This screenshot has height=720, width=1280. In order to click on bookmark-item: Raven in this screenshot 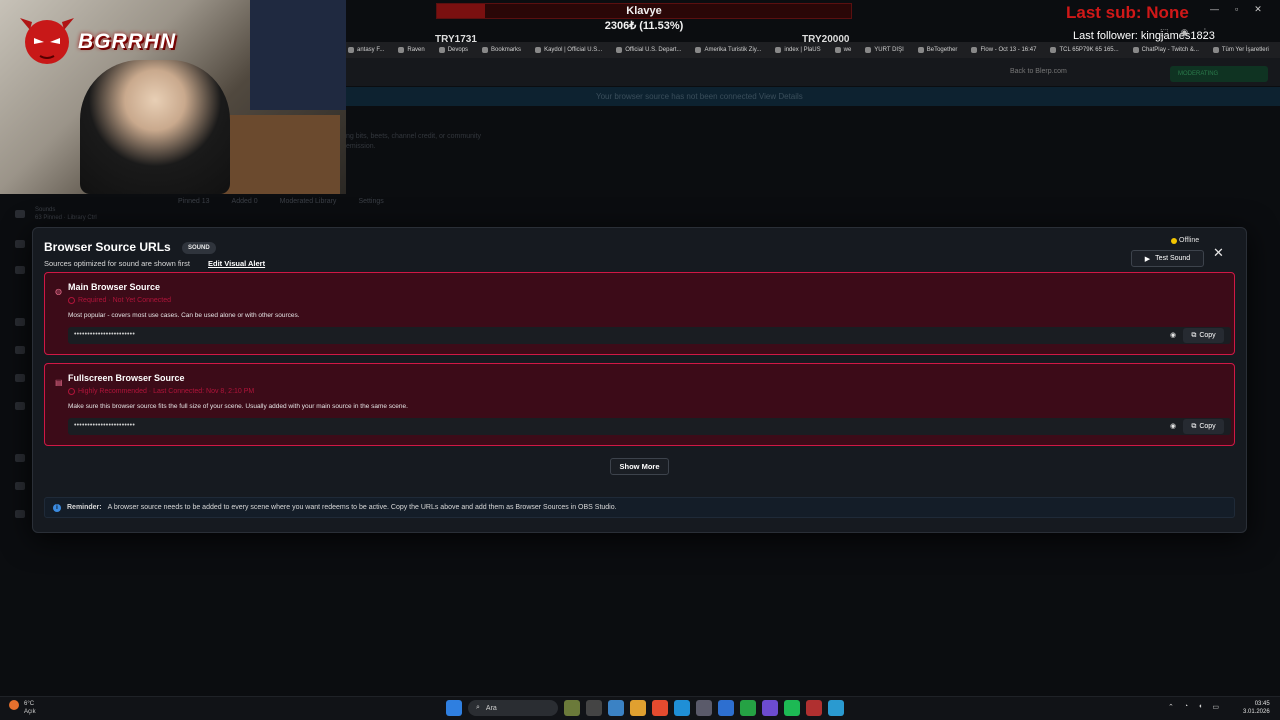, I will do `click(411, 50)`.